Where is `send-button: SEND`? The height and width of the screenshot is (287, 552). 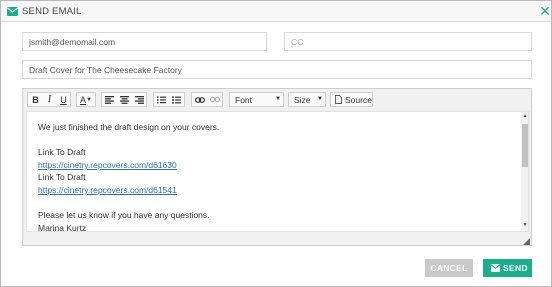
send-button: SEND is located at coordinates (507, 268).